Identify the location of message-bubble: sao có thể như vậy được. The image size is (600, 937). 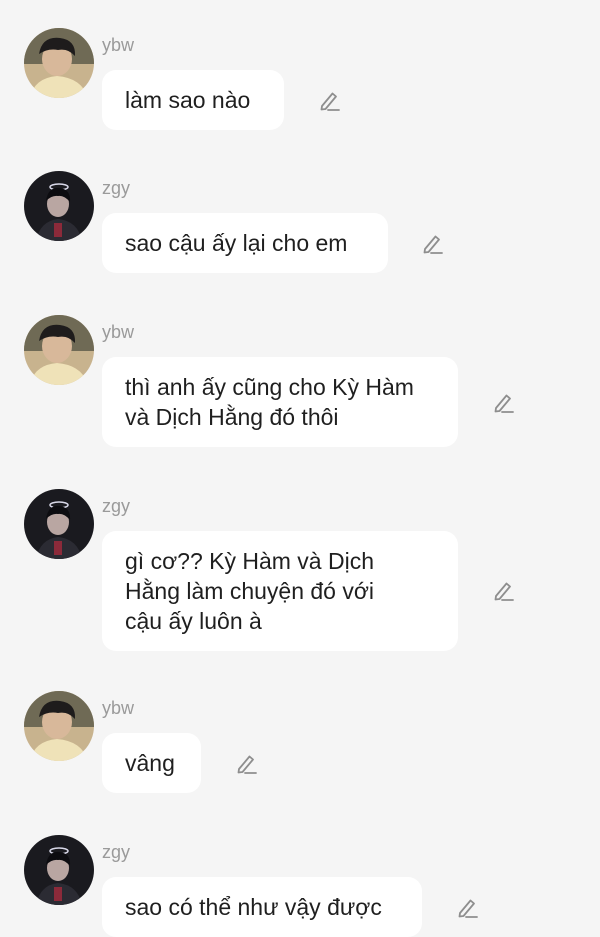
(262, 907).